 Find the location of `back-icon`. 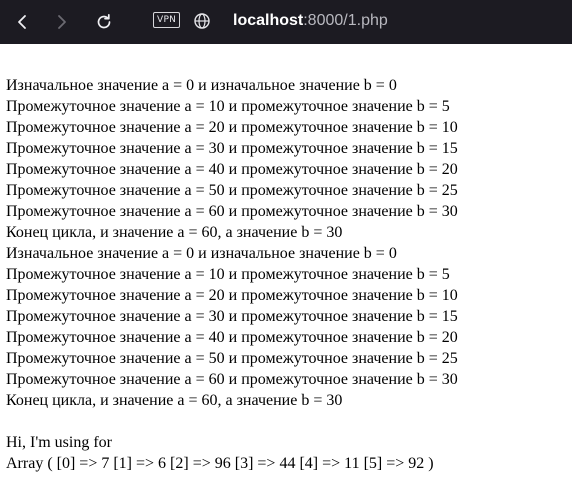

back-icon is located at coordinates (22, 22).